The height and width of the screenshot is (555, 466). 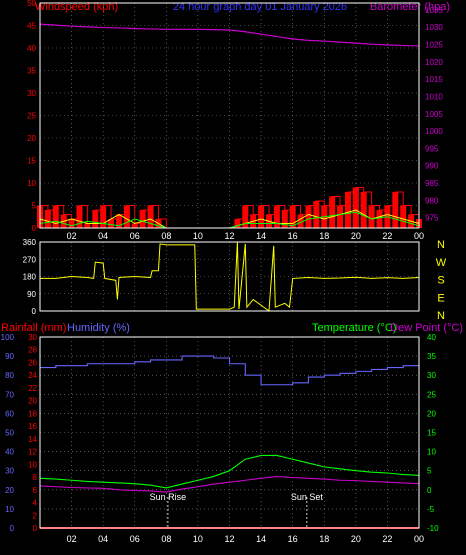 What do you see at coordinates (32, 401) in the screenshot?
I see `rainfall-tick-label: 20` at bounding box center [32, 401].